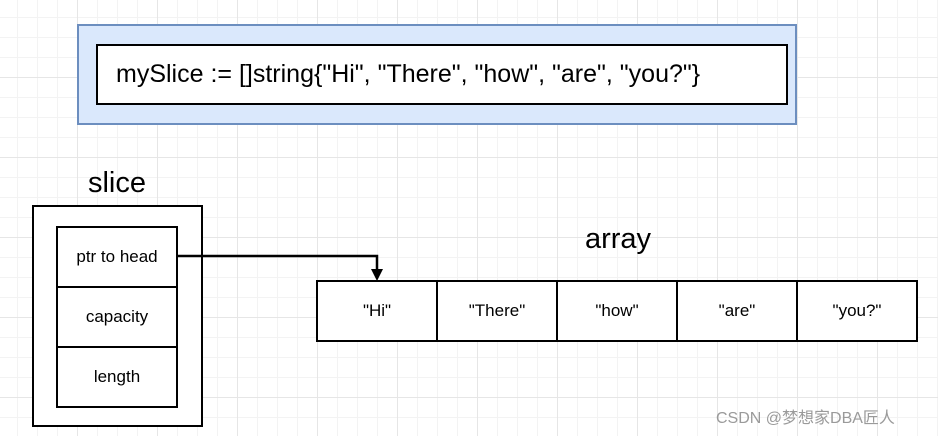 Image resolution: width=938 pixels, height=436 pixels. Describe the element at coordinates (278, 263) in the screenshot. I see `pointer-arrow-line` at that location.